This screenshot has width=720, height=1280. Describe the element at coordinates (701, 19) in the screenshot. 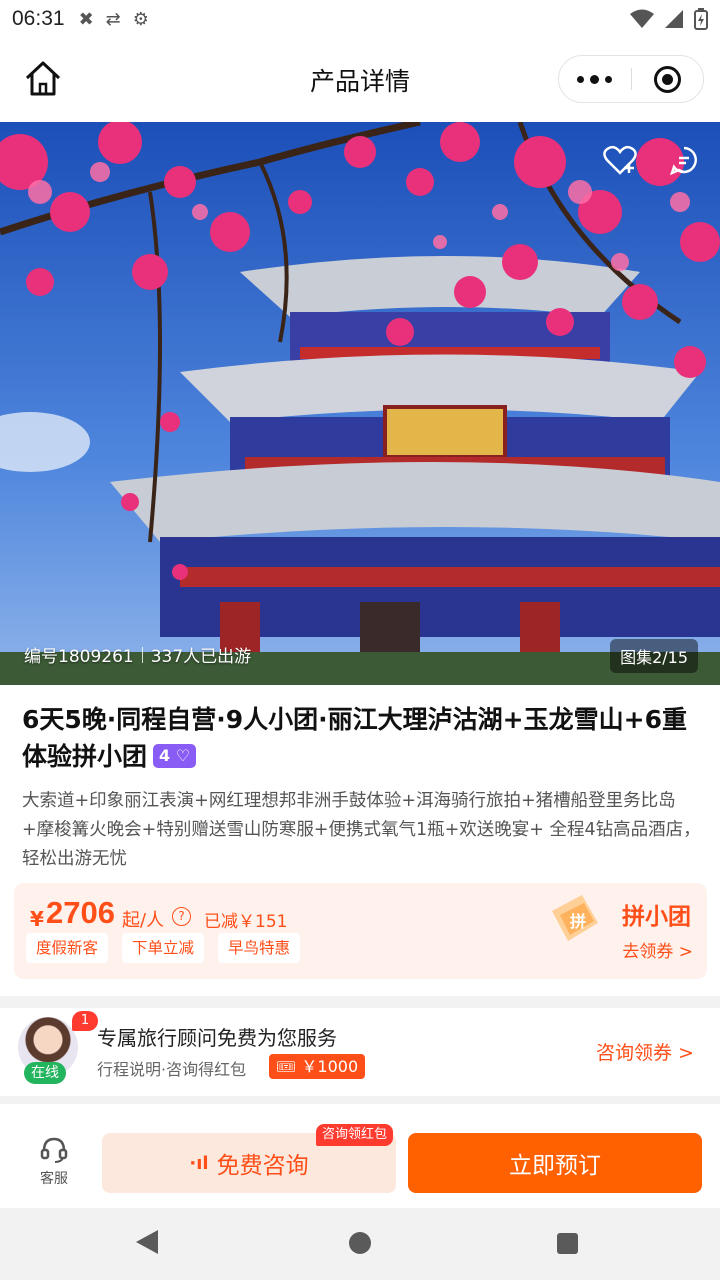

I see `battery-icon` at that location.